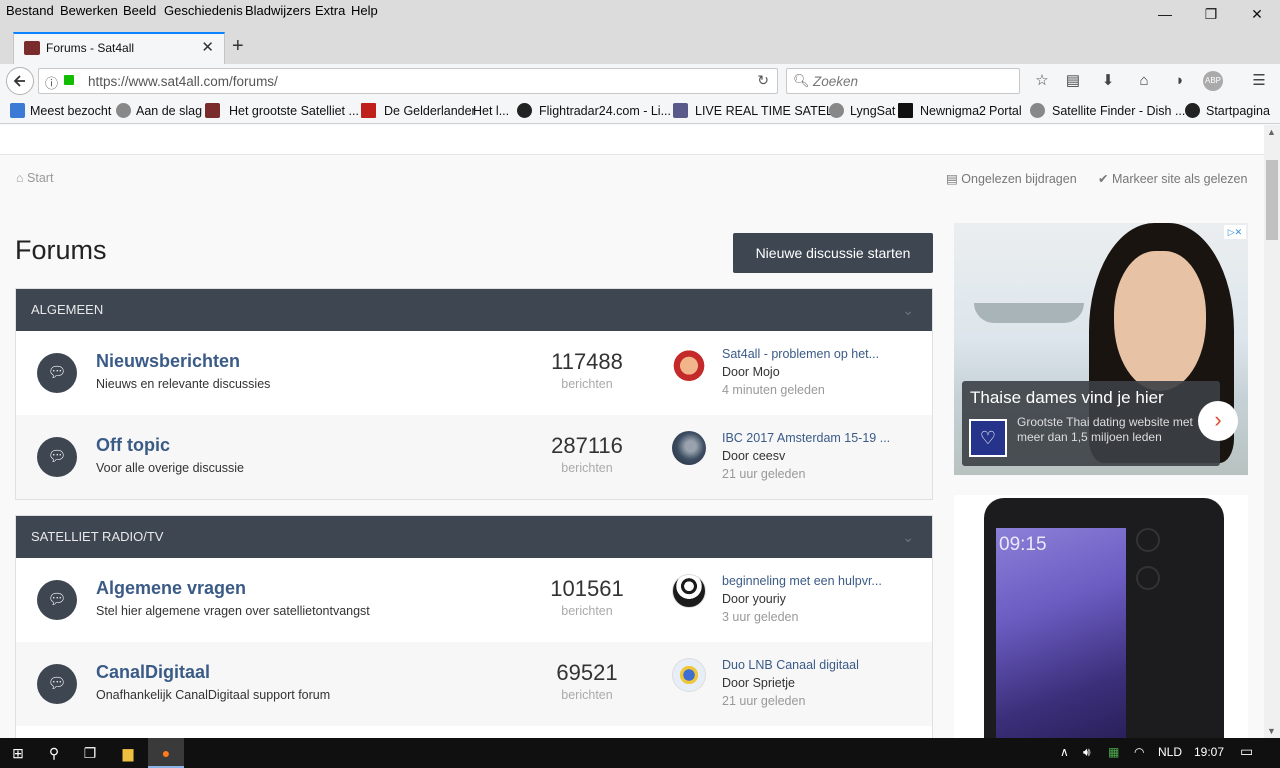  What do you see at coordinates (1271, 731) in the screenshot?
I see `scroll-down-icon: ▼` at bounding box center [1271, 731].